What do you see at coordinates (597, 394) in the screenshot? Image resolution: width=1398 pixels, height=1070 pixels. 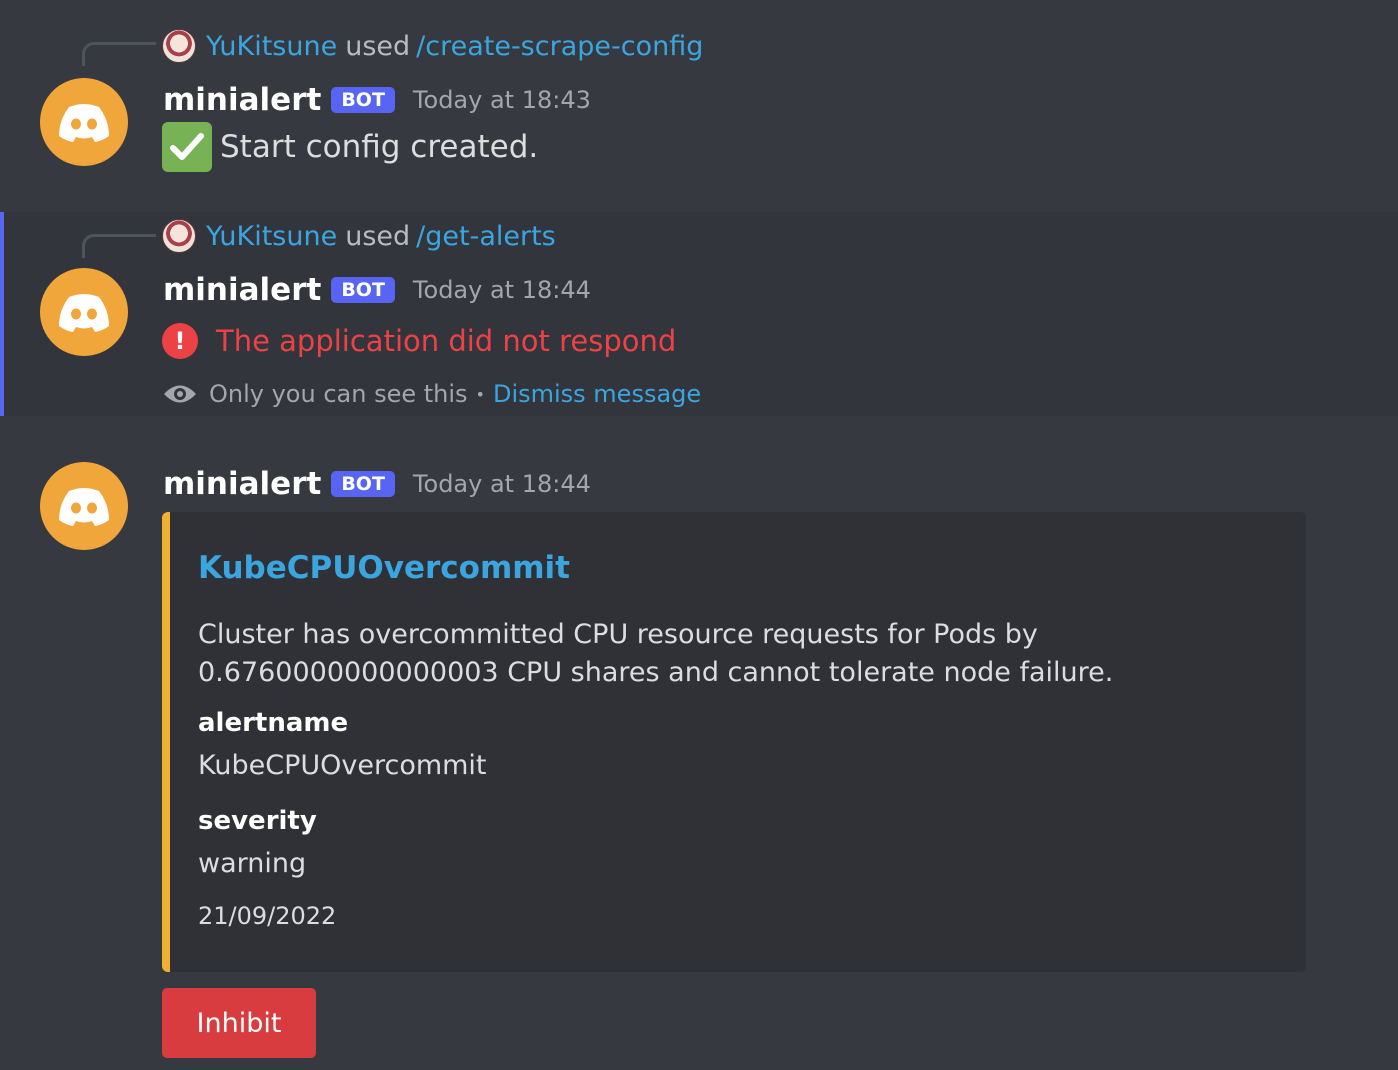 I see `dismiss-message-link: Dismiss message` at bounding box center [597, 394].